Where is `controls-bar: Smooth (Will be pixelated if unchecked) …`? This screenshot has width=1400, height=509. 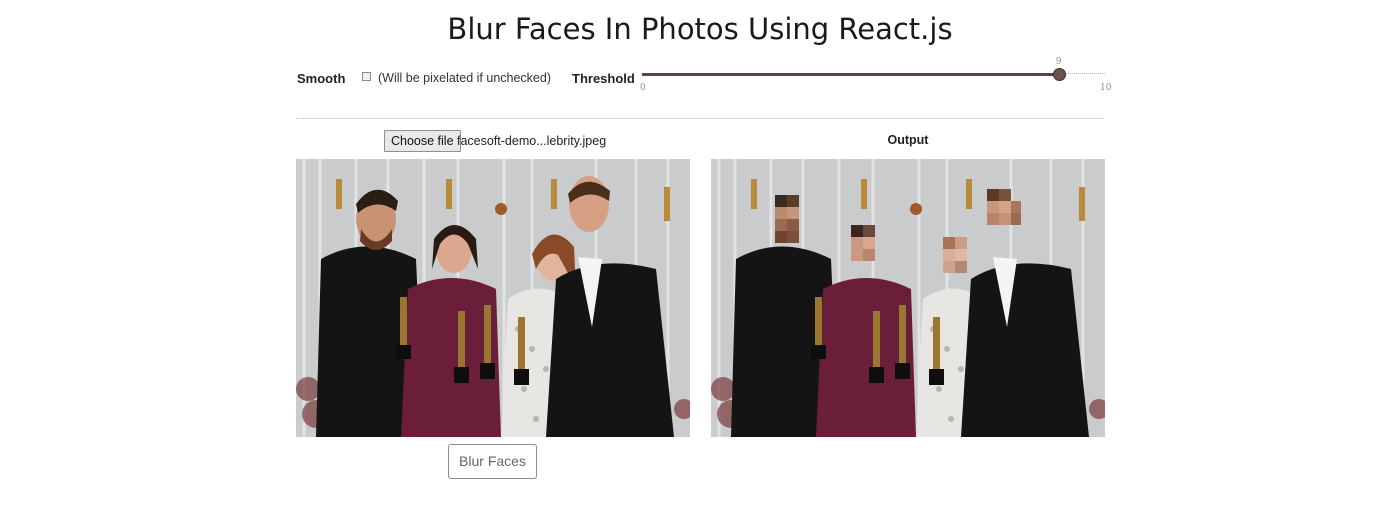 controls-bar: Smooth (Will be pixelated if unchecked) … is located at coordinates (700, 78).